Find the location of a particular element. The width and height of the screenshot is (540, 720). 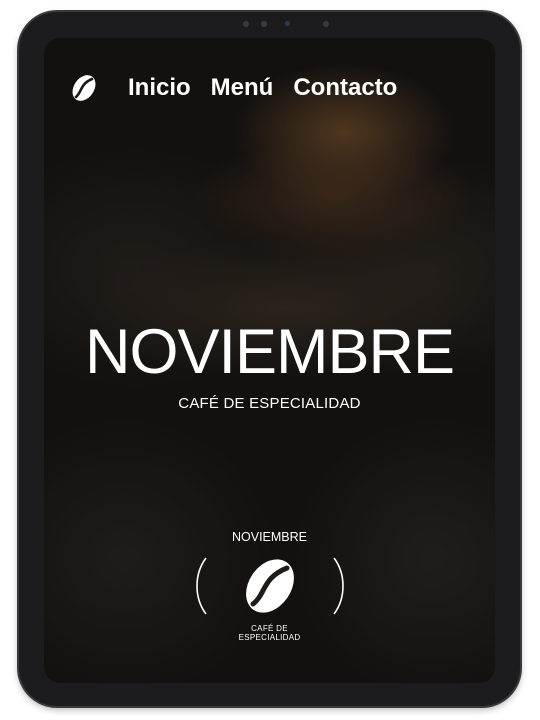

top-nav: Inicio Menú Contacto is located at coordinates (271, 88).